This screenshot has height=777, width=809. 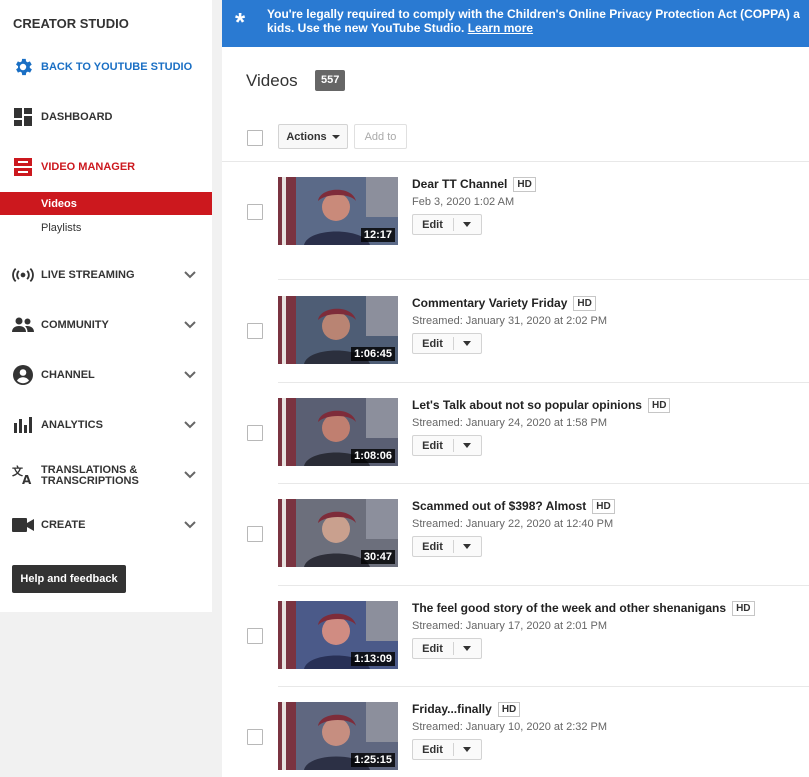 What do you see at coordinates (377, 235) in the screenshot?
I see `video-duration: 12:17` at bounding box center [377, 235].